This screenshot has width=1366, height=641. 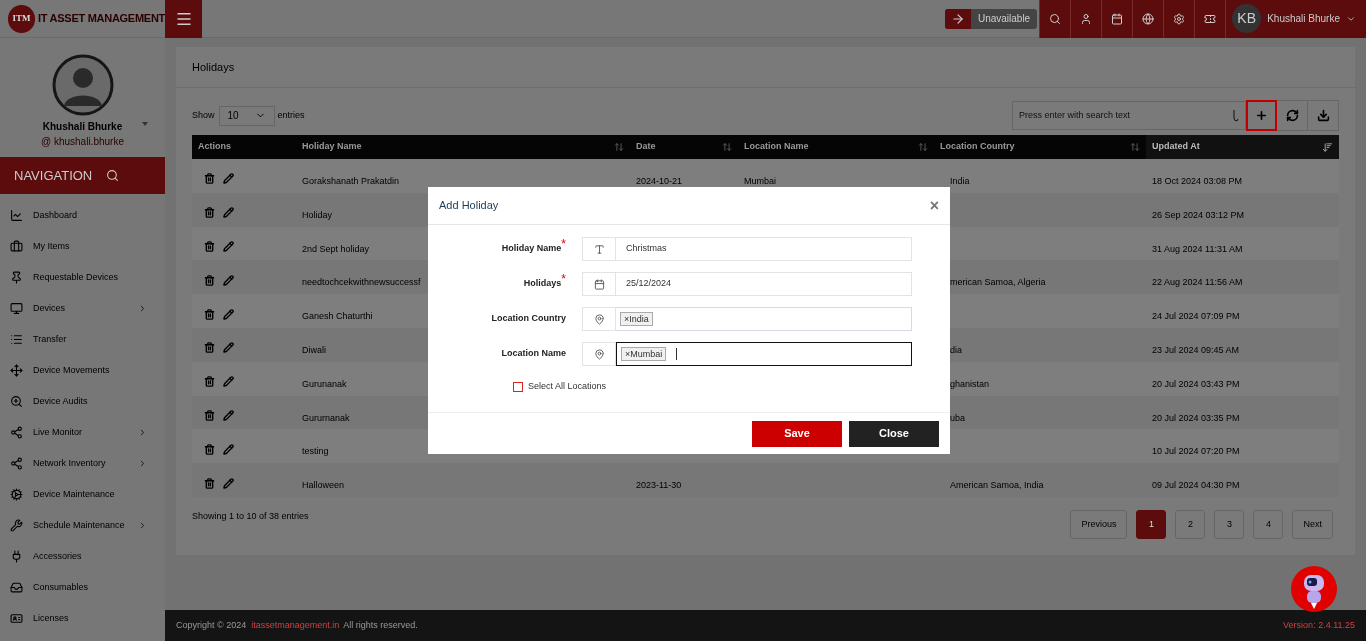 What do you see at coordinates (956, 350) in the screenshot?
I see `table-cell: dia` at bounding box center [956, 350].